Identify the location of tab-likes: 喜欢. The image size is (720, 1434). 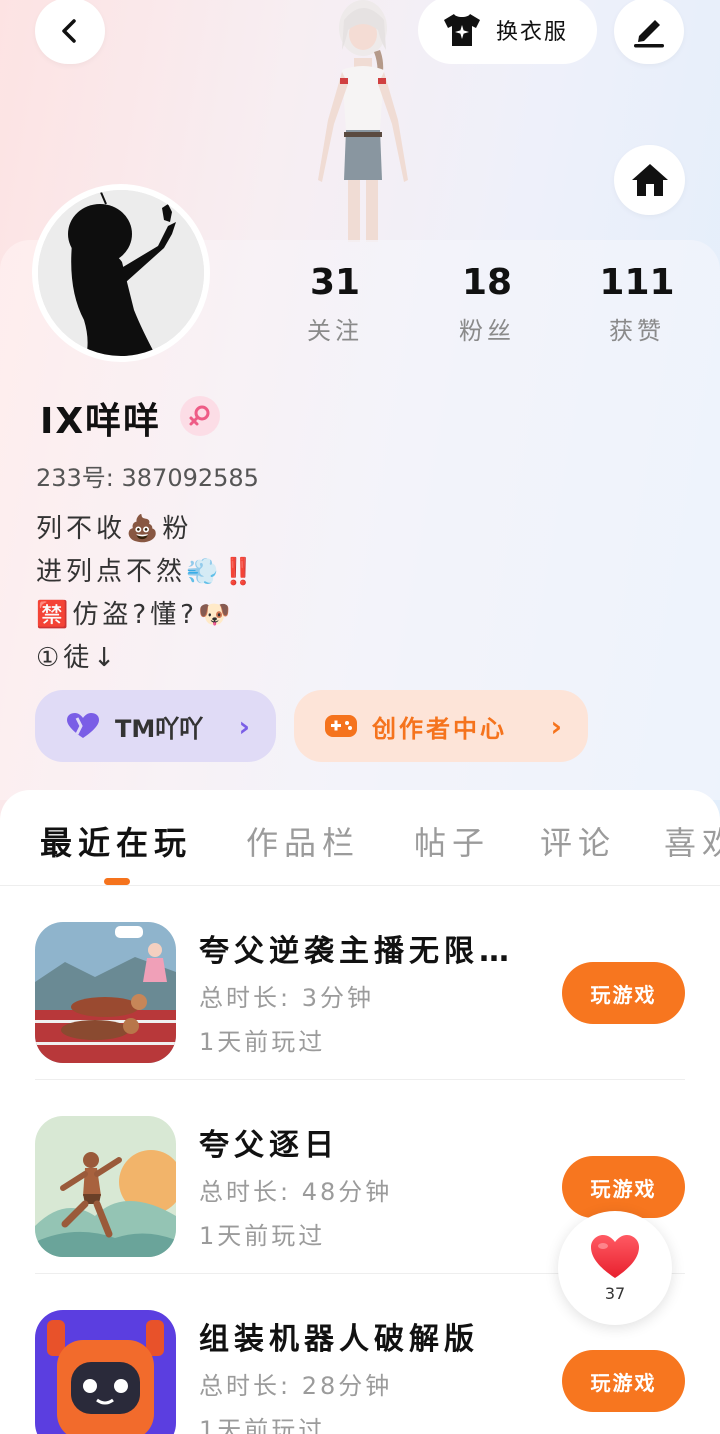
(692, 841).